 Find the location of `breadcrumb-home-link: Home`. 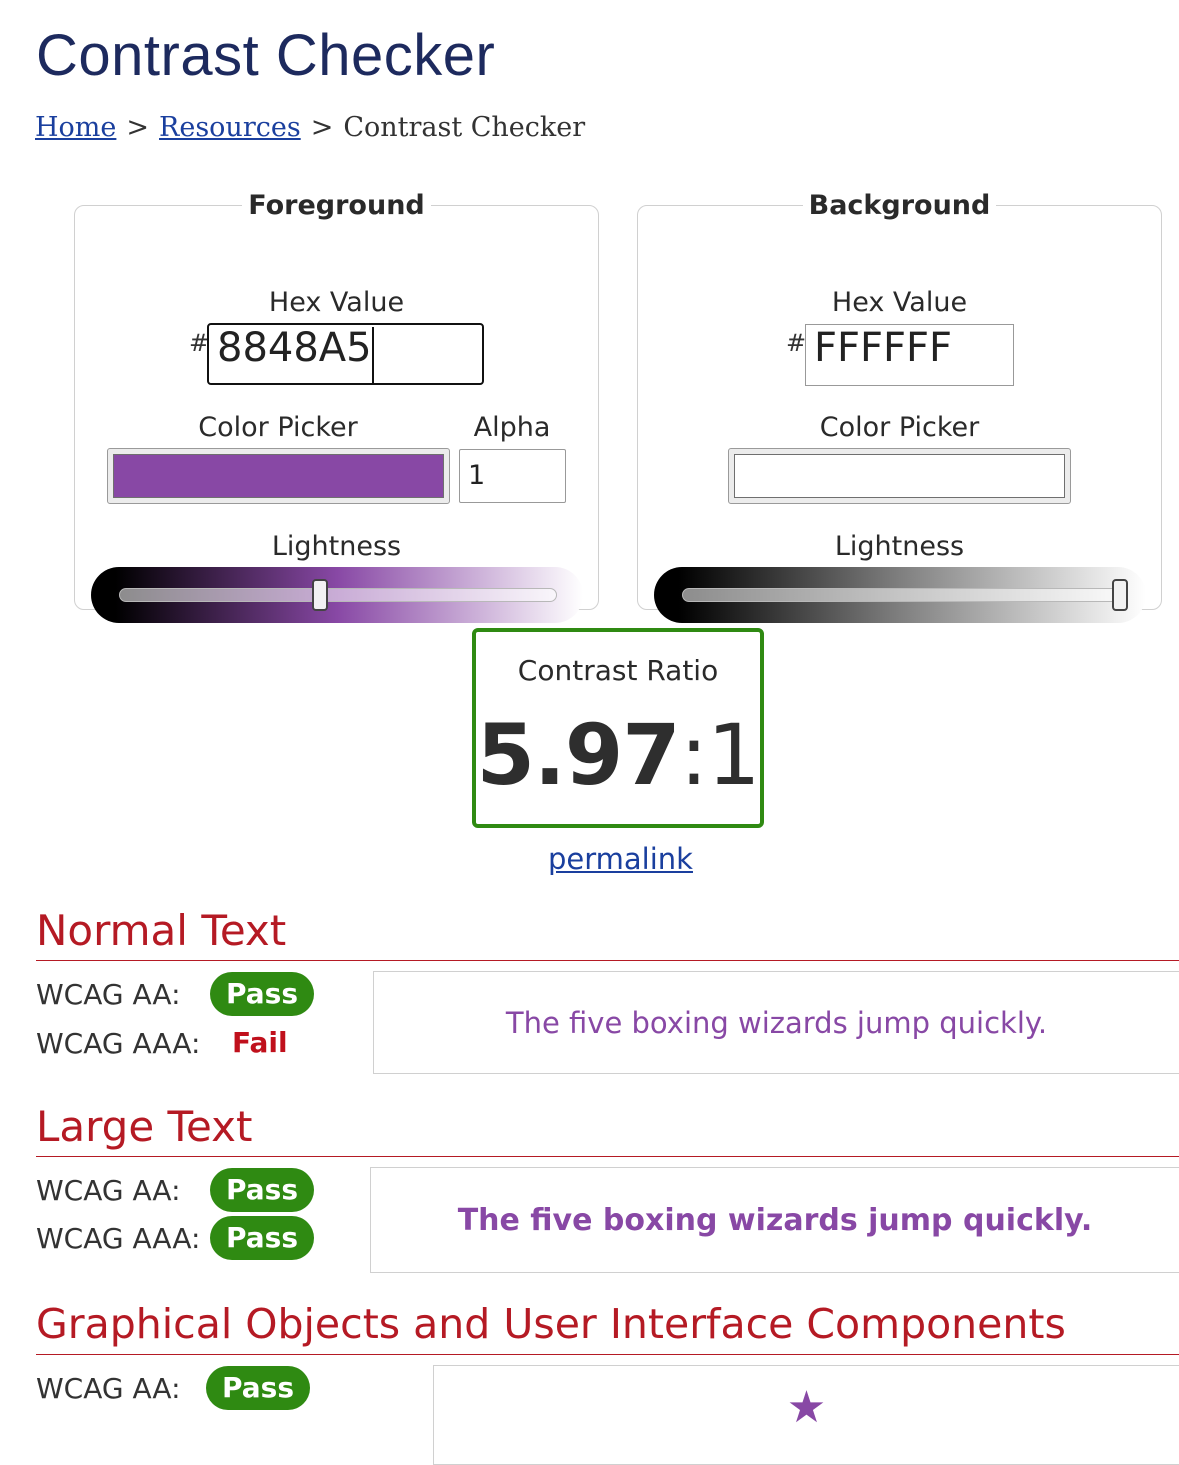

breadcrumb-home-link: Home is located at coordinates (75, 127).